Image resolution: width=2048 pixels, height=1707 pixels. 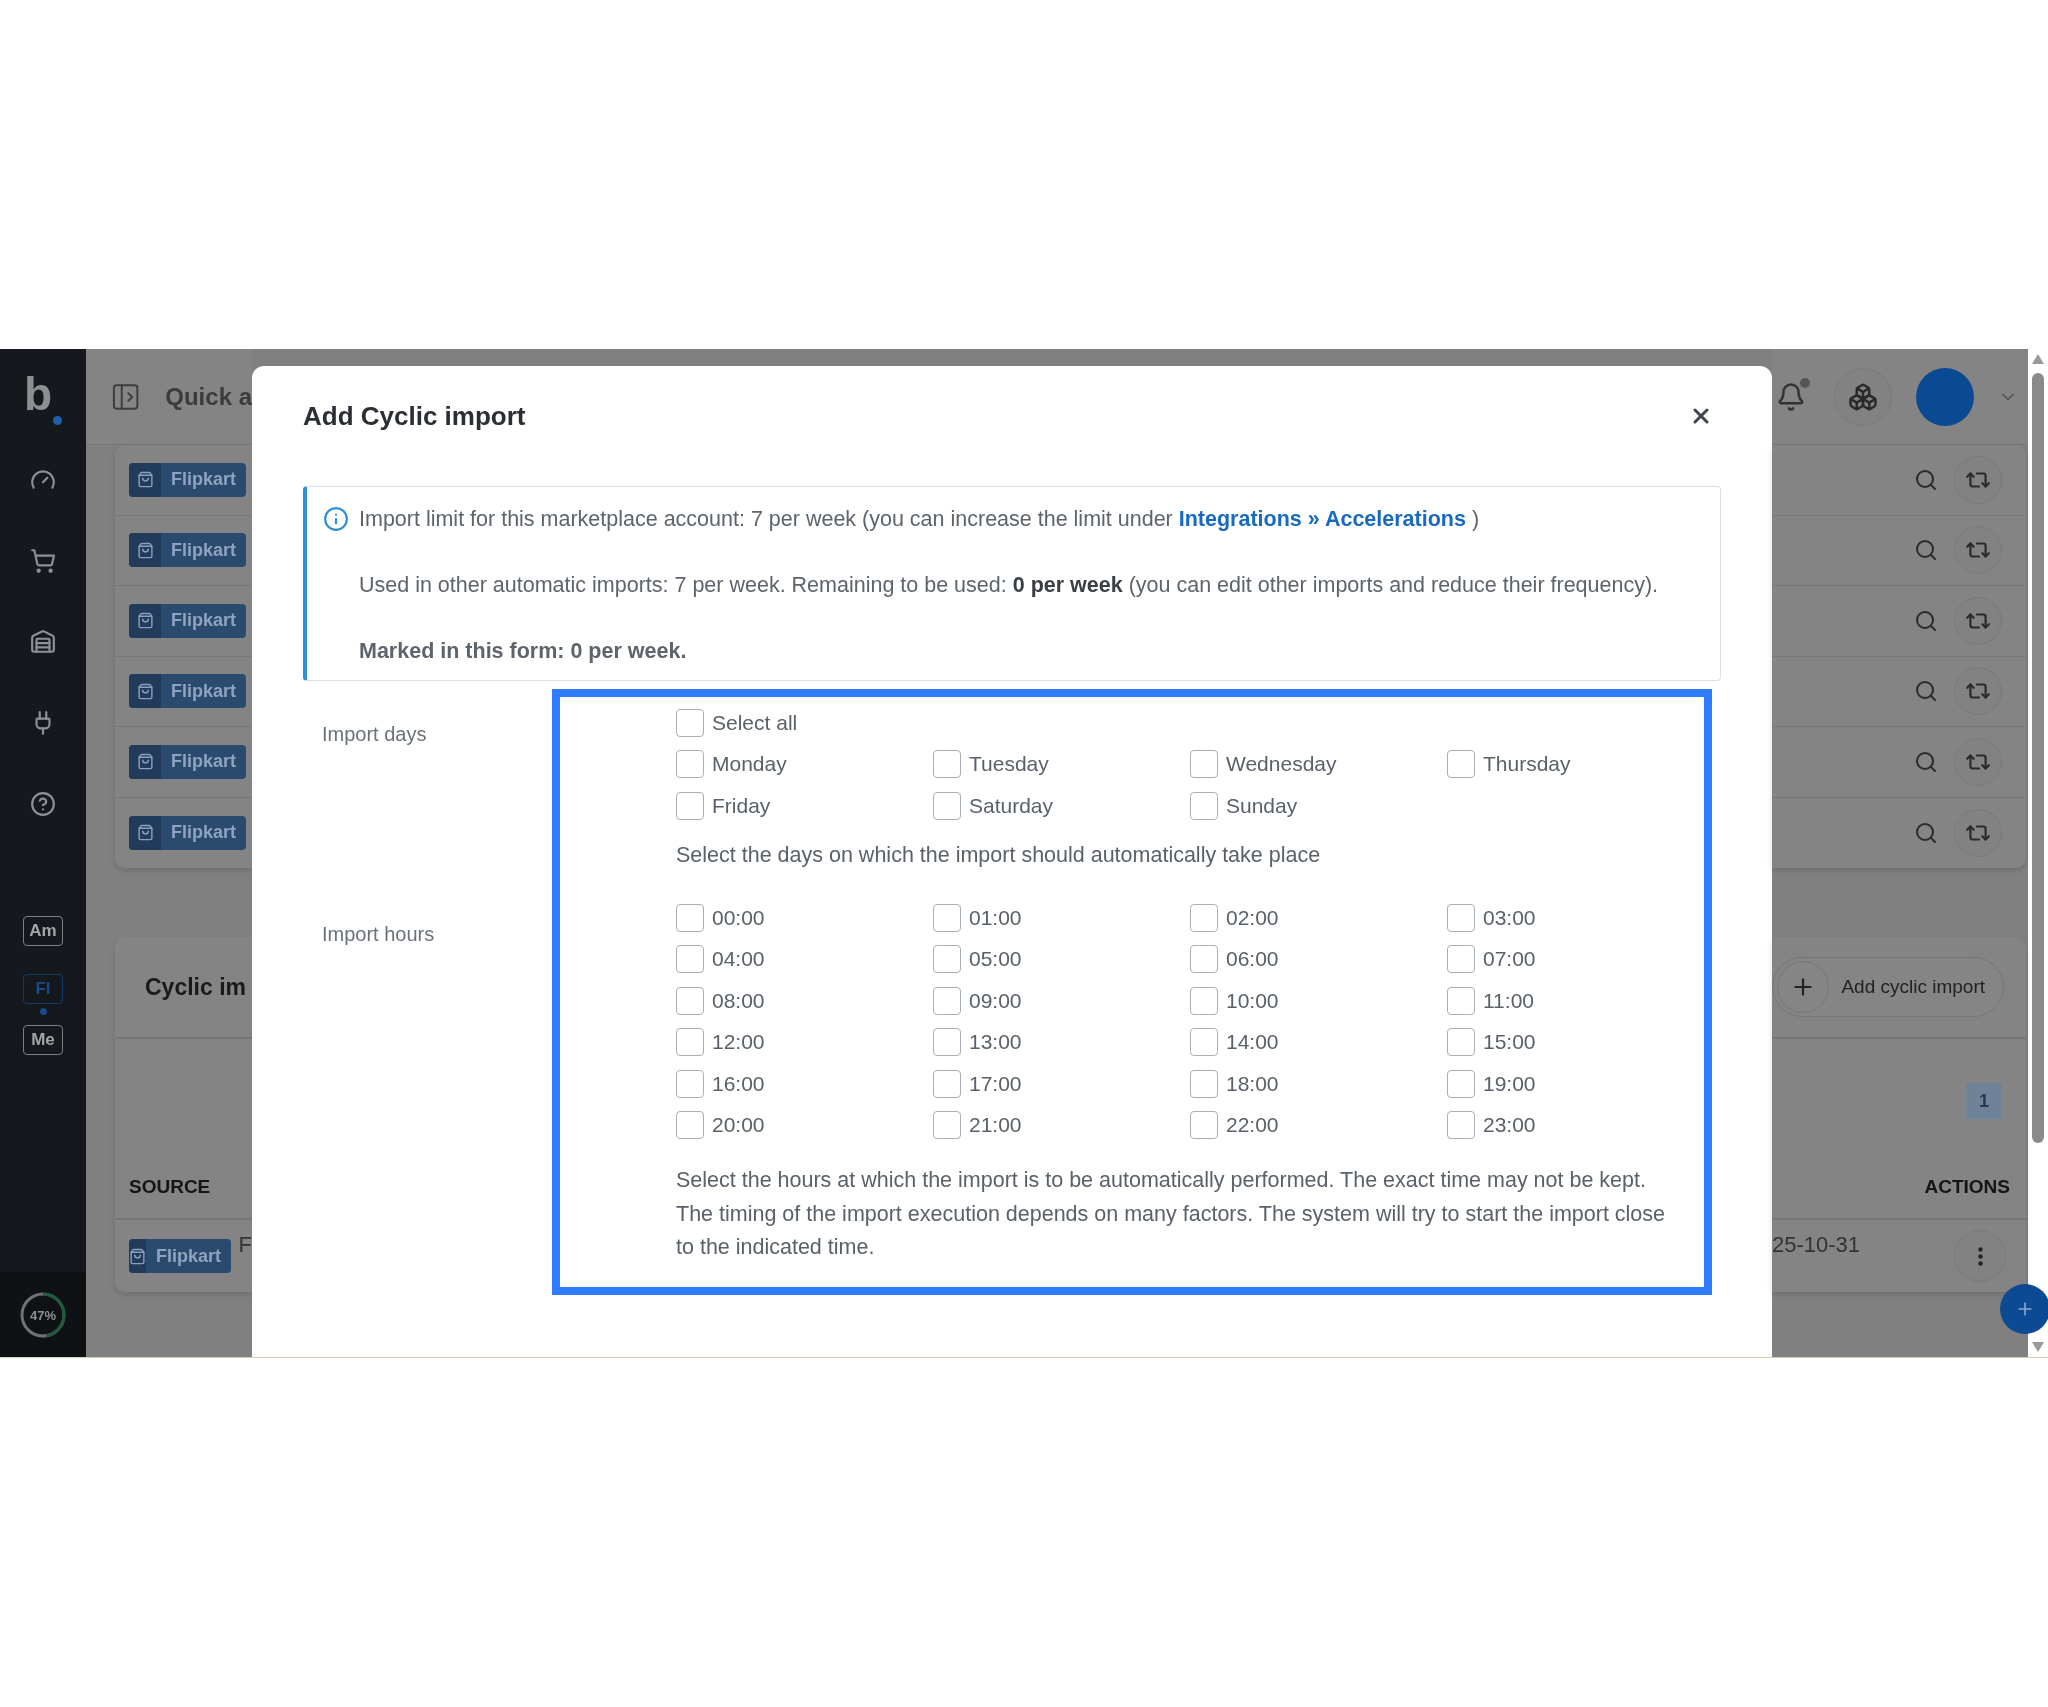 I want to click on scroll-down-icon, so click(x=2038, y=1347).